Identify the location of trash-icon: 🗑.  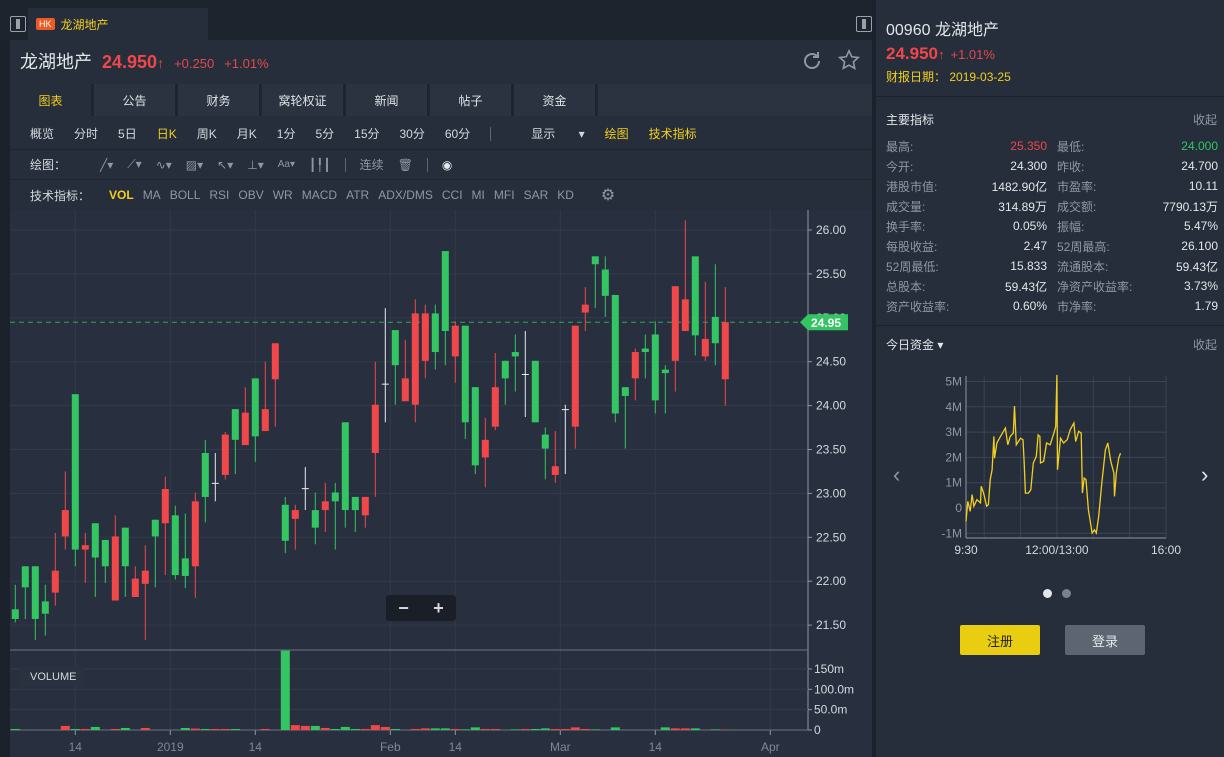
(405, 165).